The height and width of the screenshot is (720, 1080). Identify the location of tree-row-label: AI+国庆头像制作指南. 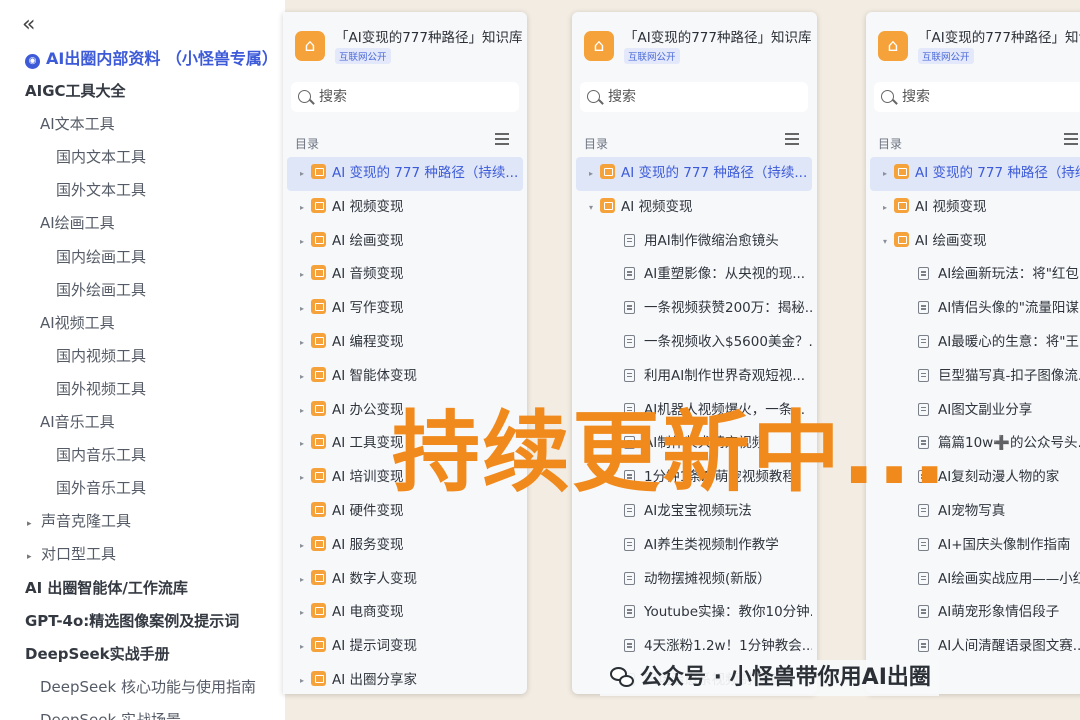
(1004, 544).